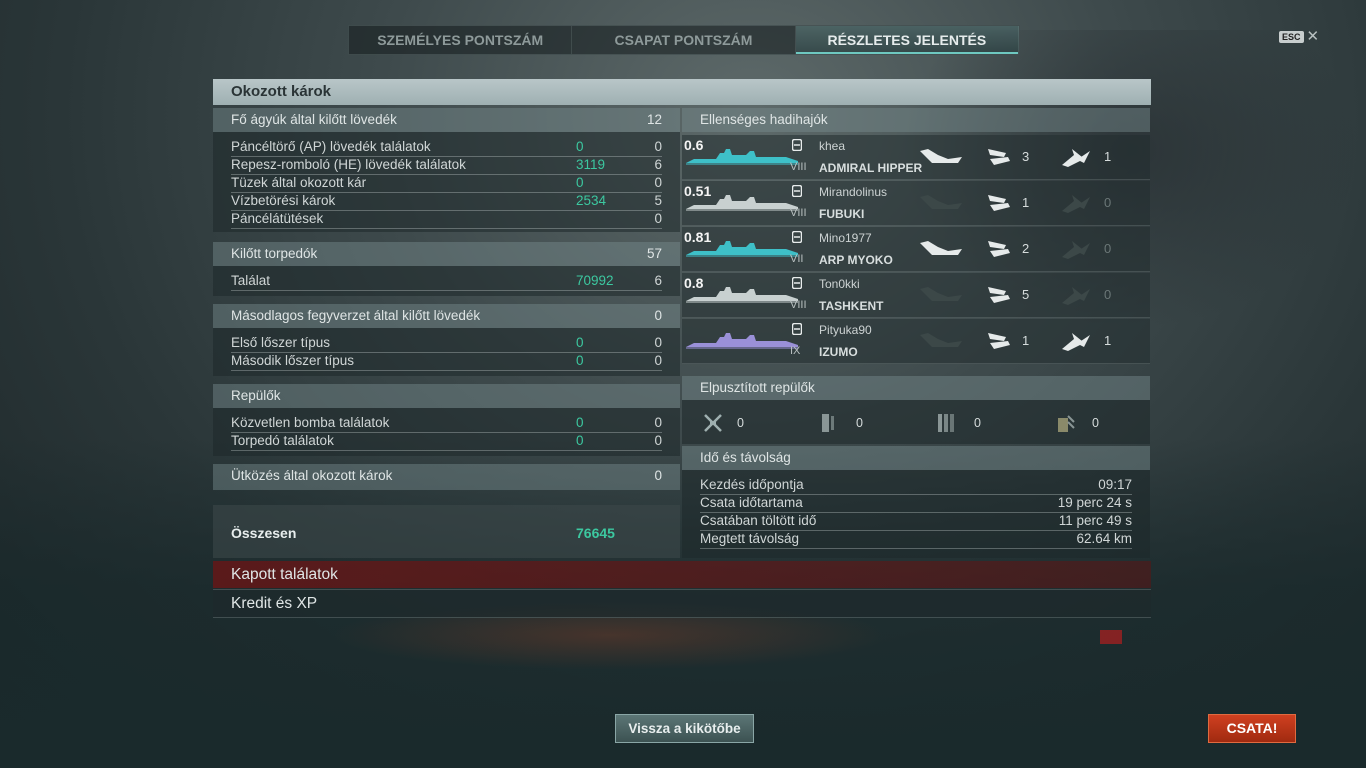  I want to click on dive-bomber-icon, so click(946, 423).